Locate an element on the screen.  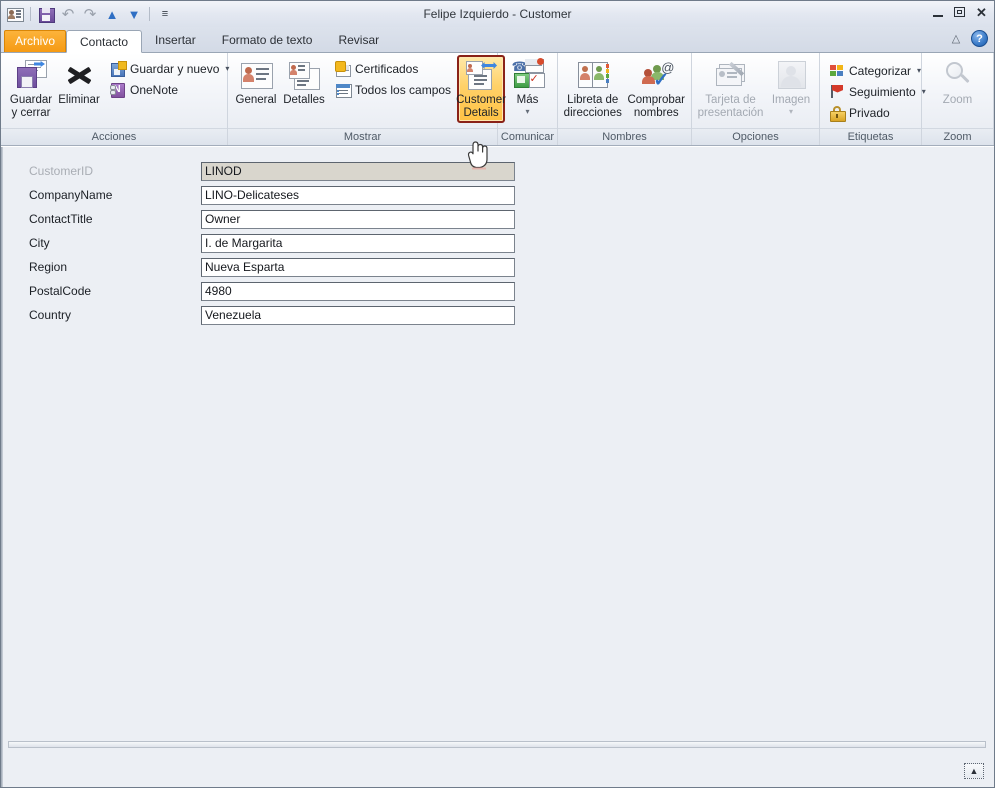
todos-los-campos-label: Todos los campos is located at coordinates (403, 89).